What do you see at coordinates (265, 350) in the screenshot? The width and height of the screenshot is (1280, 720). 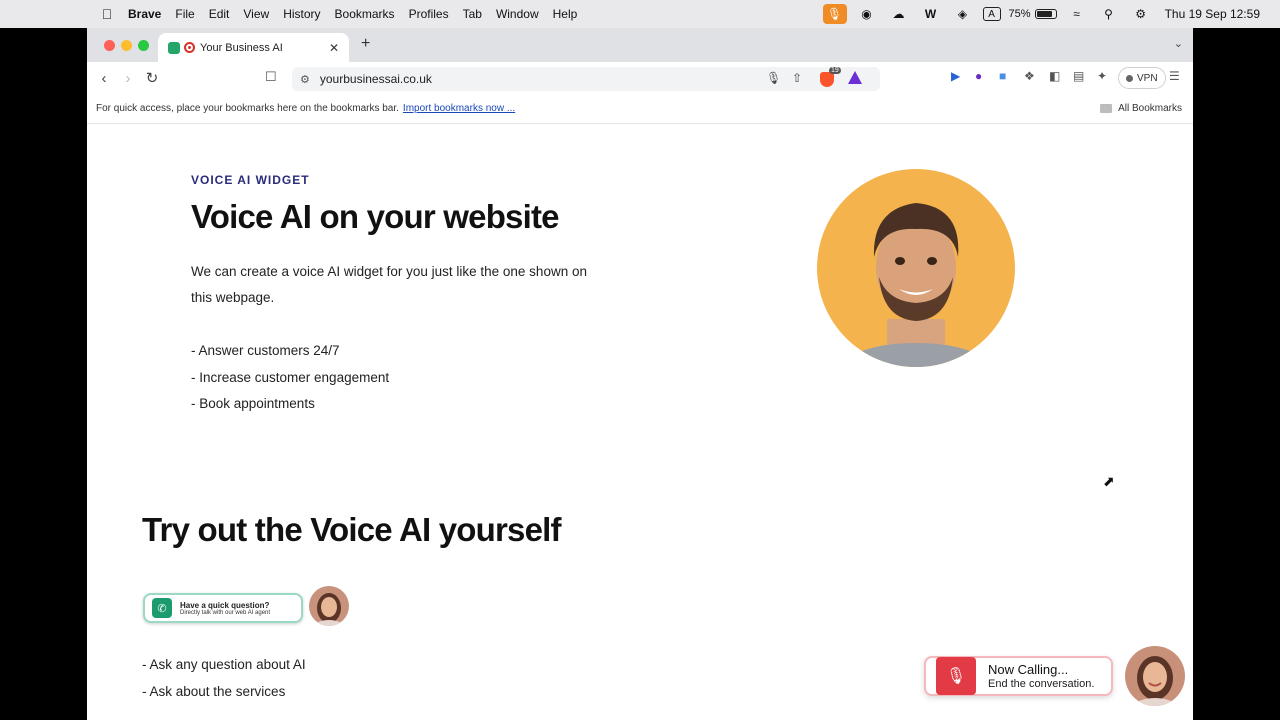 I see `list-item: - Answer customers 24/7` at bounding box center [265, 350].